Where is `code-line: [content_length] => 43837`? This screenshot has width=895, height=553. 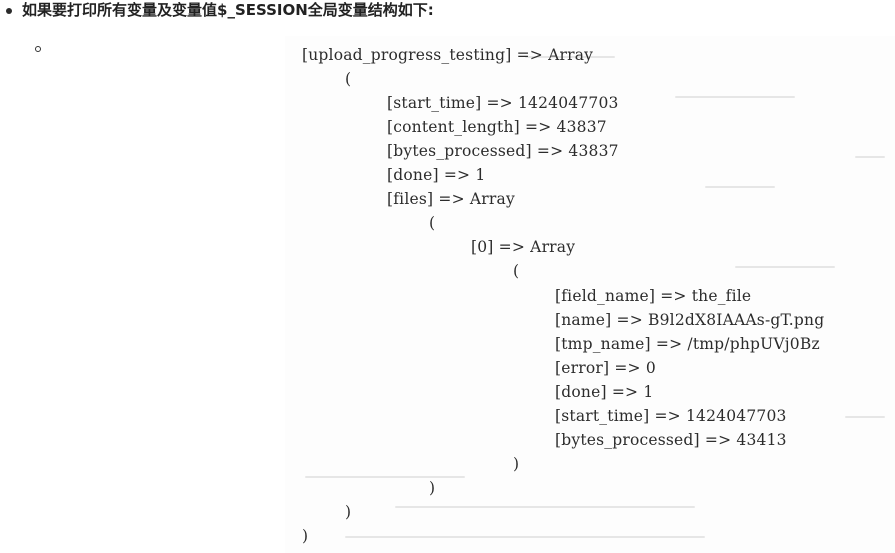 code-line: [content_length] => 43837 is located at coordinates (497, 127).